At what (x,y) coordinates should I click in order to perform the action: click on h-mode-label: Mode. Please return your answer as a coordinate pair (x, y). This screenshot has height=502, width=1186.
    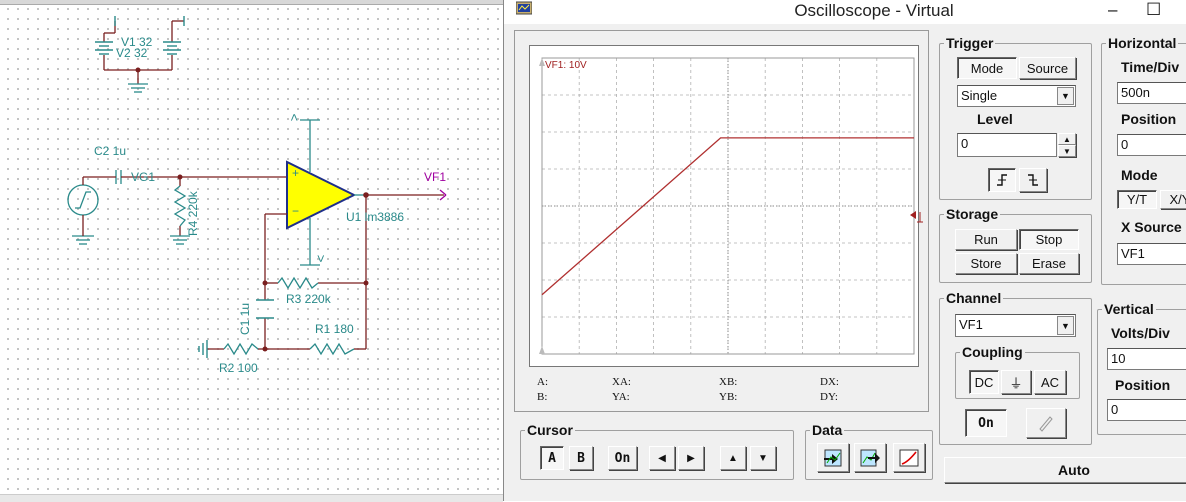
    Looking at the image, I should click on (1139, 175).